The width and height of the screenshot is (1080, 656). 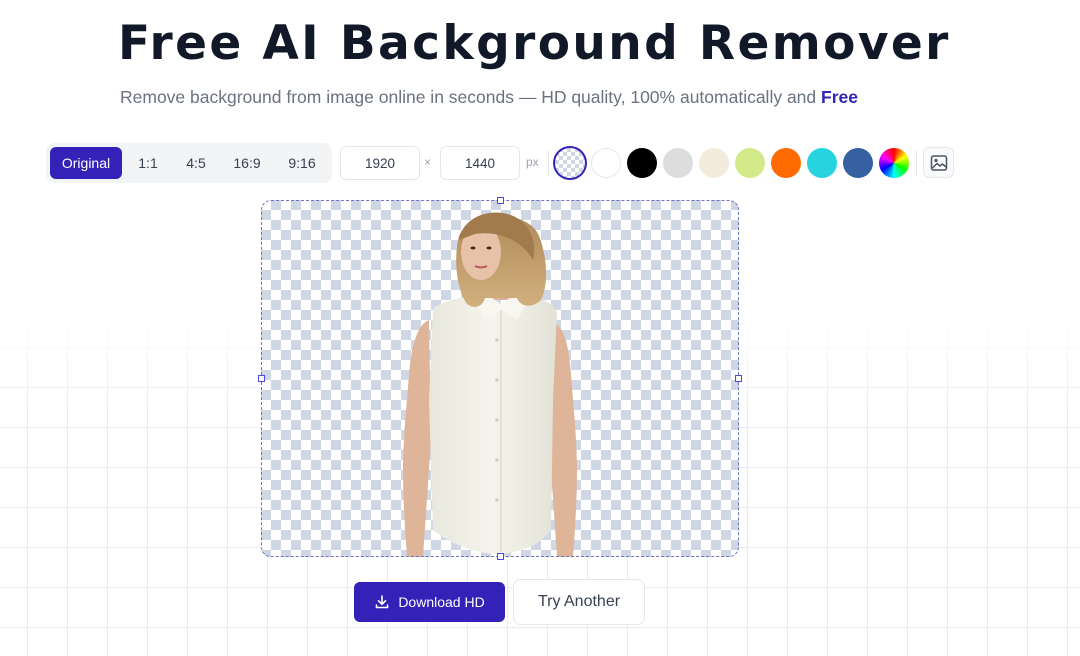 I want to click on swatch-custom, so click(x=894, y=163).